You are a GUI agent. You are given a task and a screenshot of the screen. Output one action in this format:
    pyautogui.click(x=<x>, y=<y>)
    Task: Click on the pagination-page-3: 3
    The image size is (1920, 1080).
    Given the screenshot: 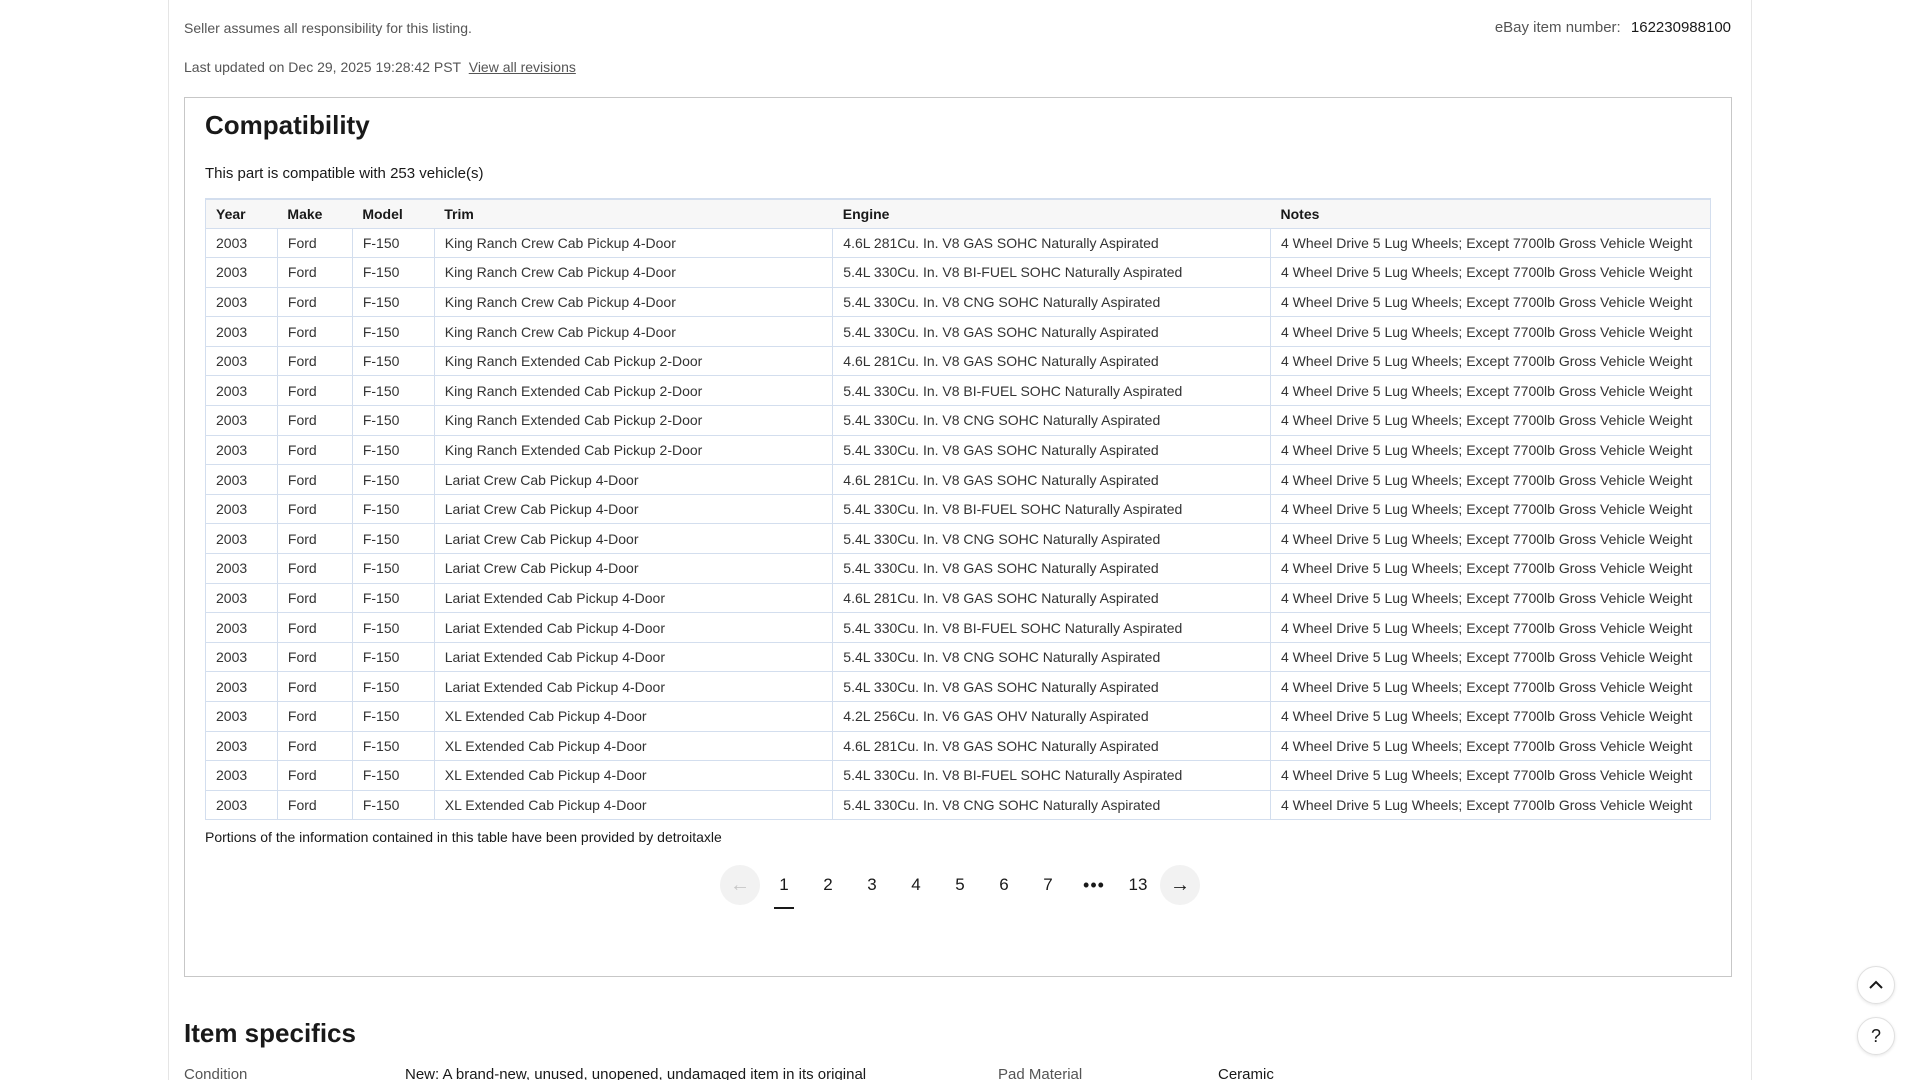 What is the action you would take?
    pyautogui.click(x=872, y=885)
    